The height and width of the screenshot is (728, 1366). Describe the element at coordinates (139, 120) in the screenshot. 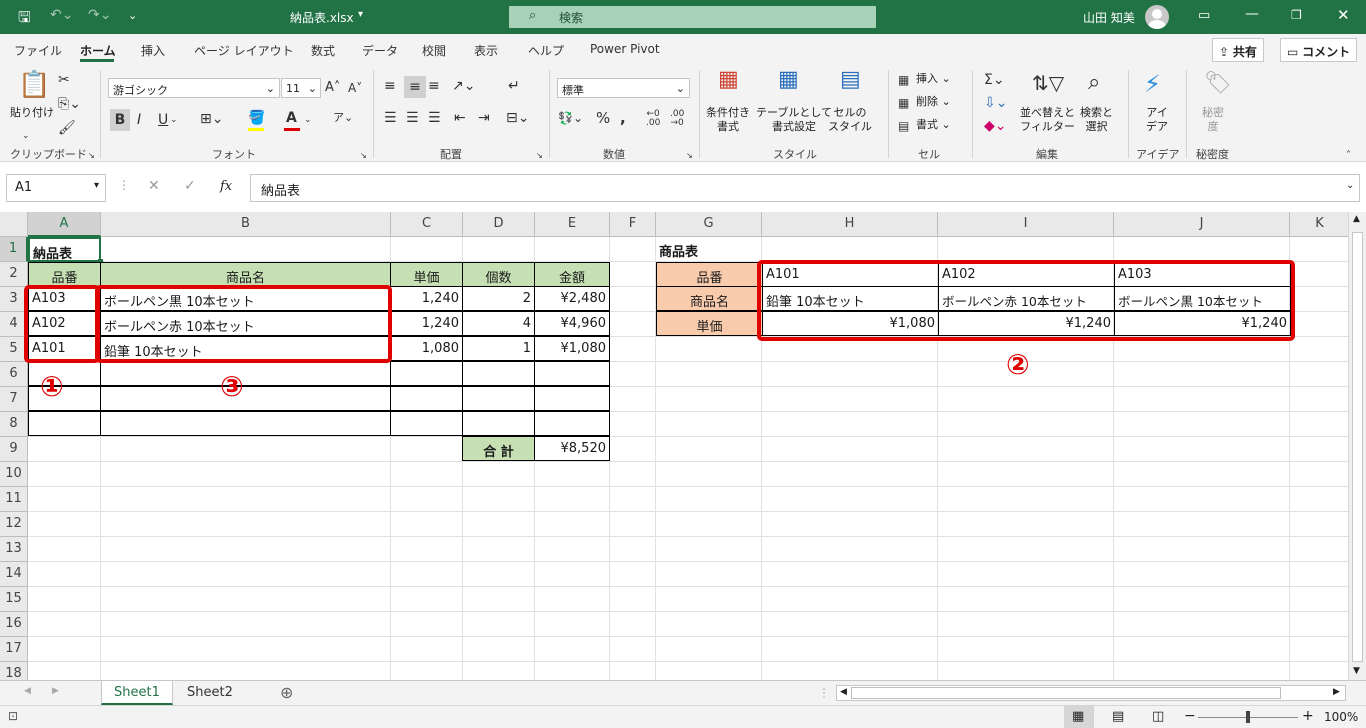

I see `italic-button: I` at that location.